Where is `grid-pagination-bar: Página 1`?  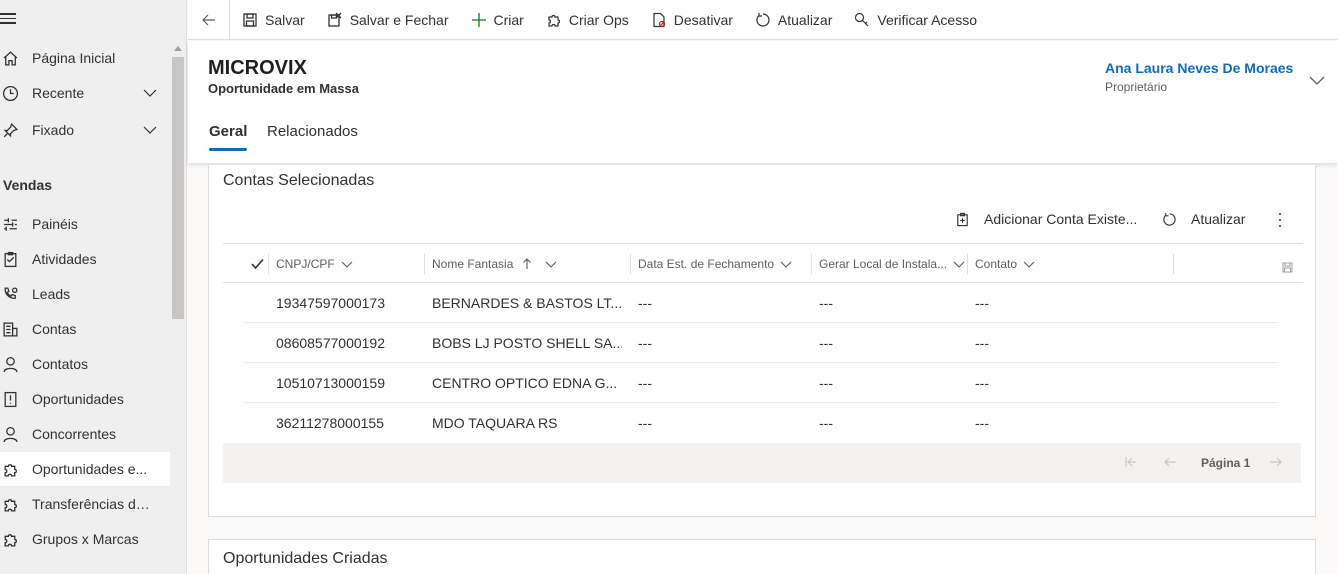 grid-pagination-bar: Página 1 is located at coordinates (762, 463).